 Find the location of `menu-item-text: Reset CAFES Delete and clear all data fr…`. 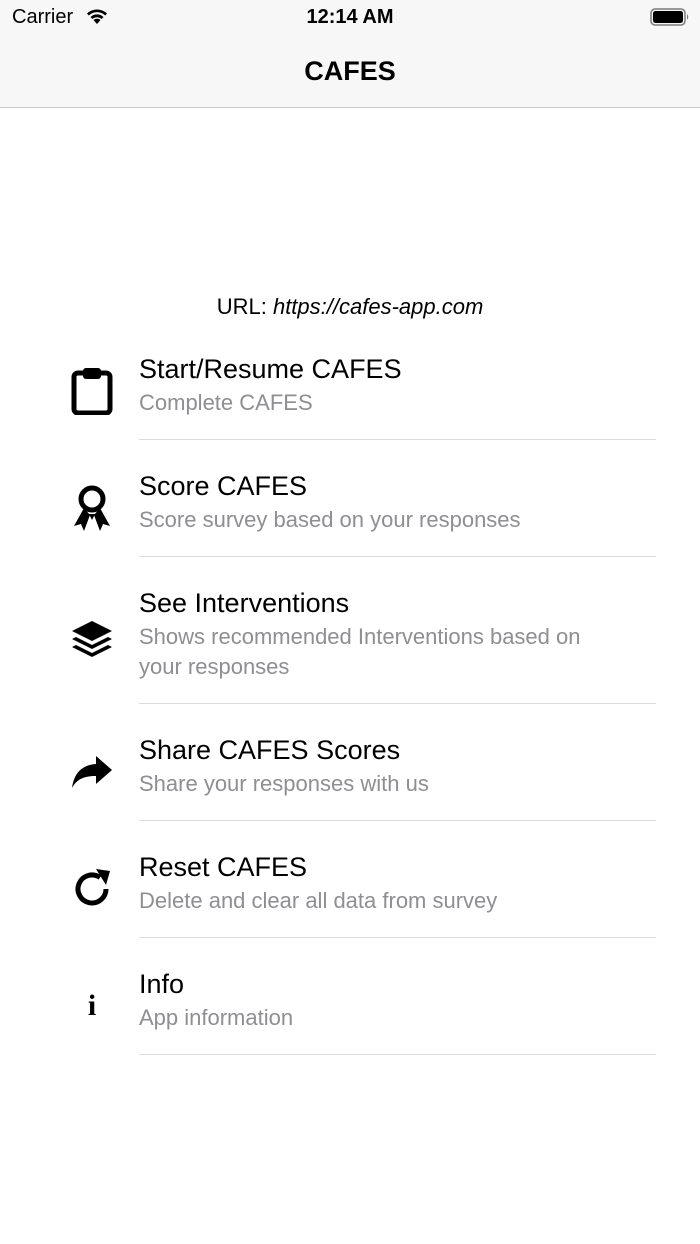

menu-item-text: Reset CAFES Delete and clear all data fr… is located at coordinates (397, 894).